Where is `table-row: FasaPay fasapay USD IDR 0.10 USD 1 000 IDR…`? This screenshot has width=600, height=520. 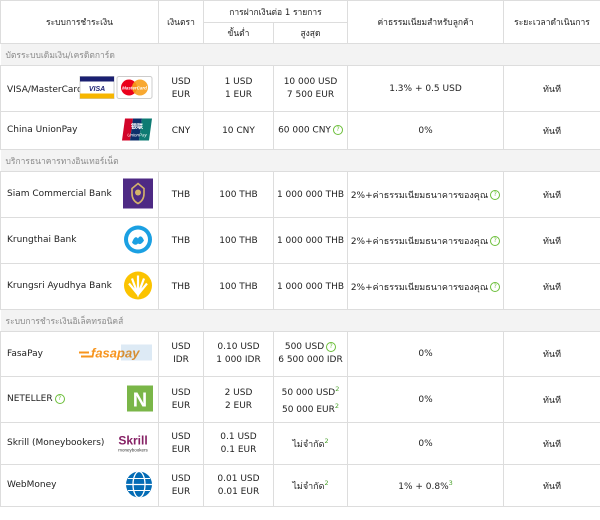
table-row: FasaPay fasapay USD IDR 0.10 USD 1 000 IDR… is located at coordinates (300, 354).